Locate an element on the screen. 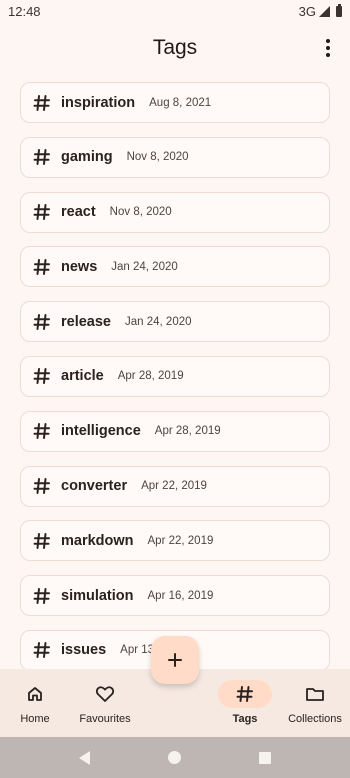 The width and height of the screenshot is (350, 778). tag-date: Aug 8, 2021 is located at coordinates (180, 102).